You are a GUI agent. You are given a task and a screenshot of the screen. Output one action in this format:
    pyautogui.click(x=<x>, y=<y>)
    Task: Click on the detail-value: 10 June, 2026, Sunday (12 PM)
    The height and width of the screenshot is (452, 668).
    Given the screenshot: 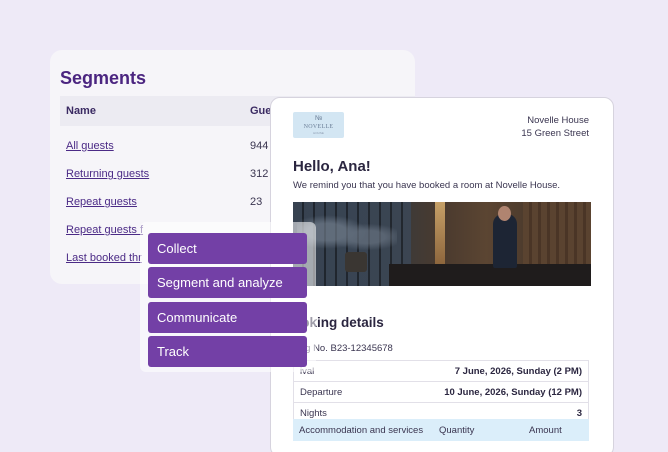 What is the action you would take?
    pyautogui.click(x=513, y=392)
    